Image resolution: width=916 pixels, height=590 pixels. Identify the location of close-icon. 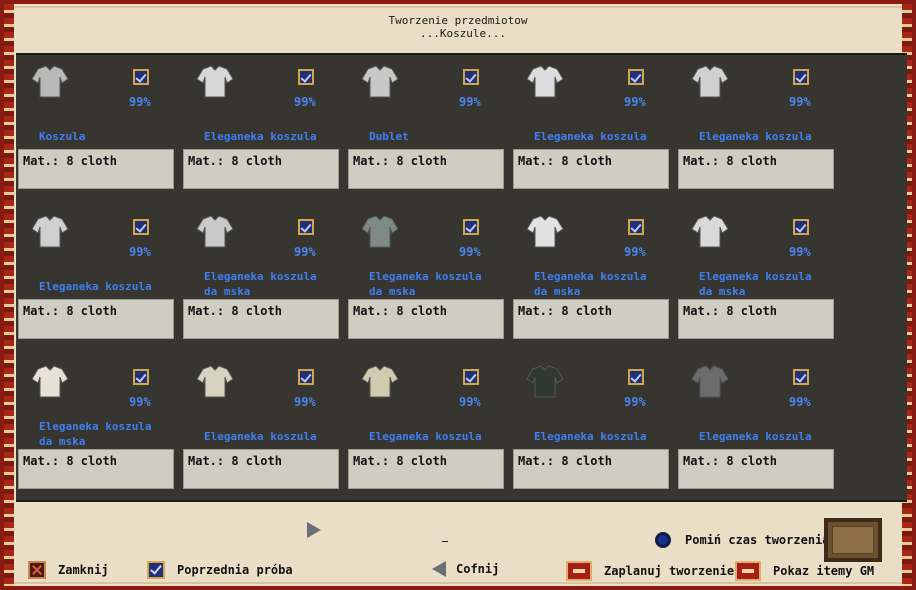
(37, 570).